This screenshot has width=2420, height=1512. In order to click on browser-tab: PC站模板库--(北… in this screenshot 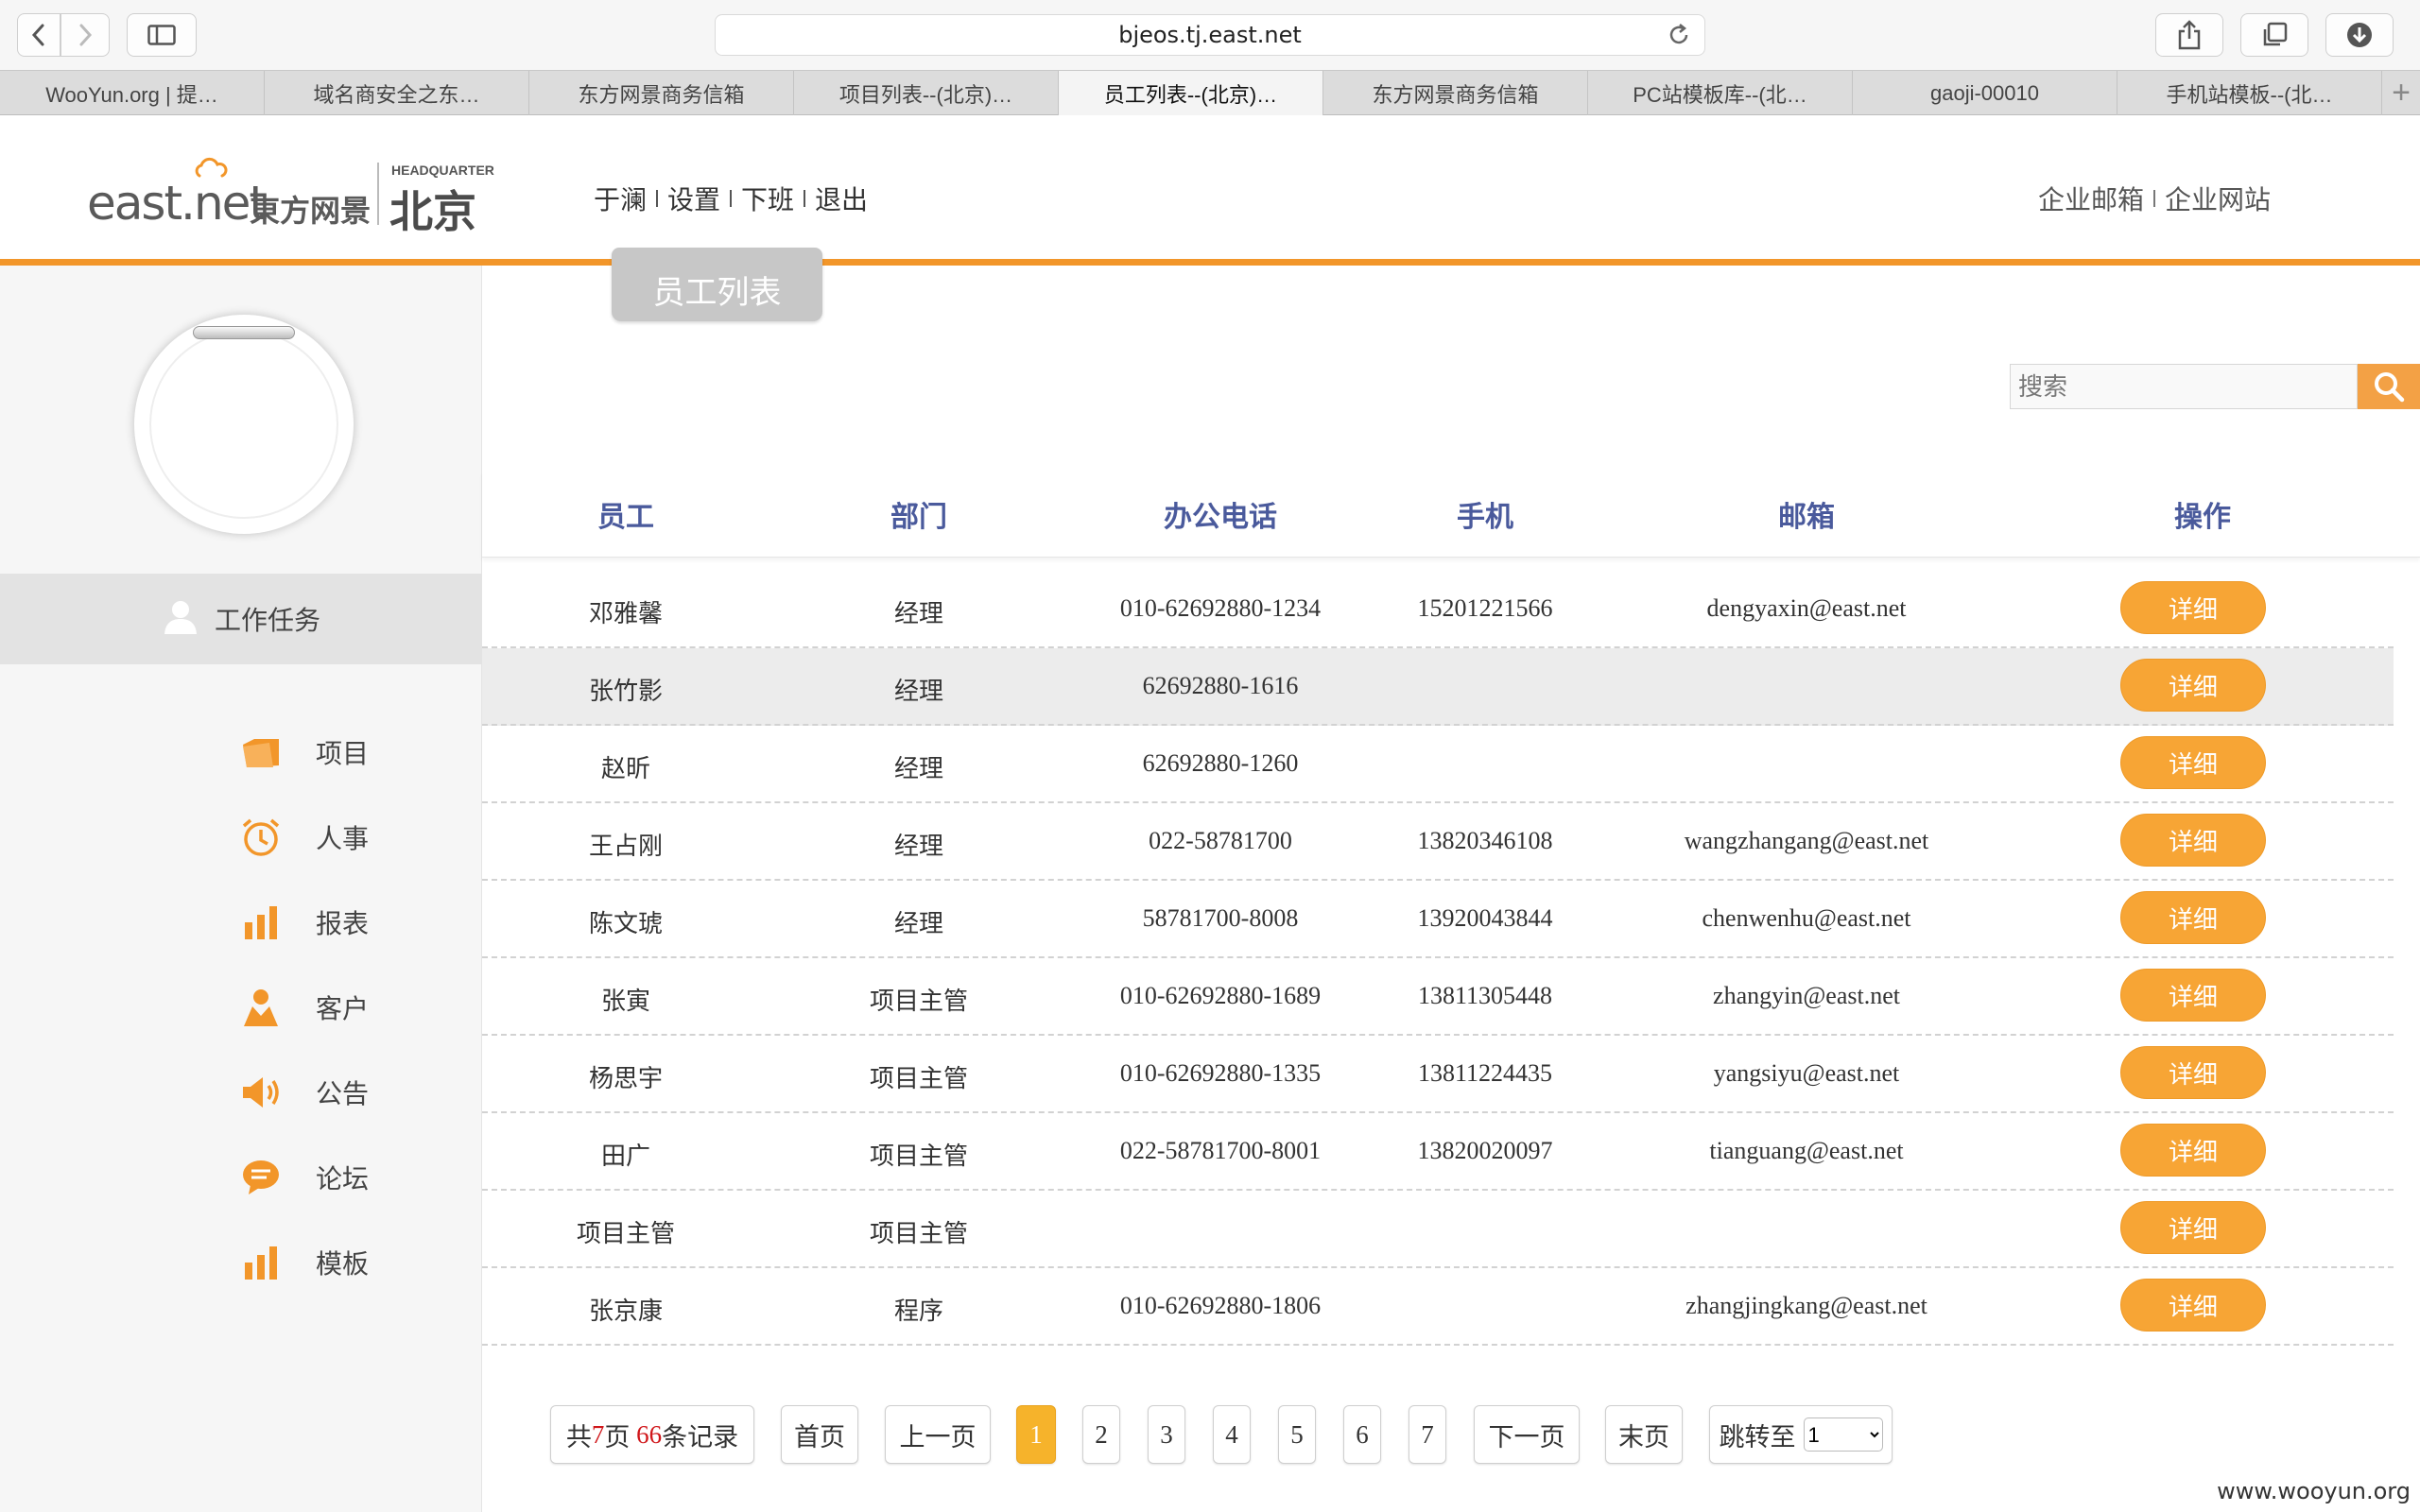, I will do `click(1720, 93)`.